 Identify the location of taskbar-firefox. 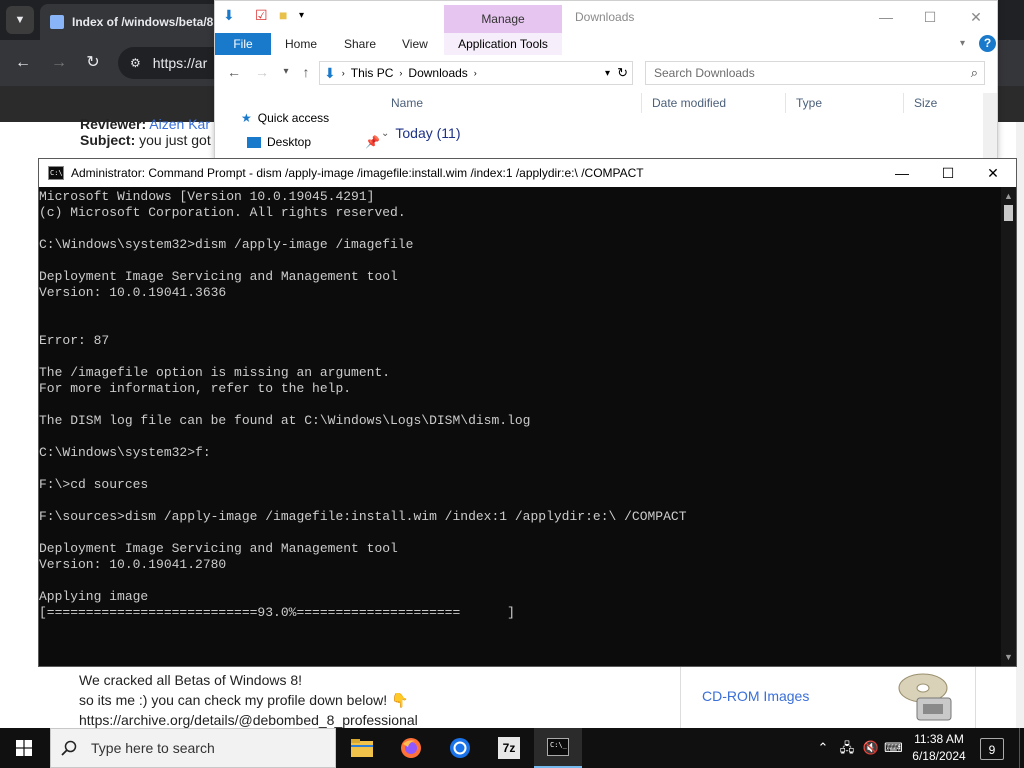
(411, 748).